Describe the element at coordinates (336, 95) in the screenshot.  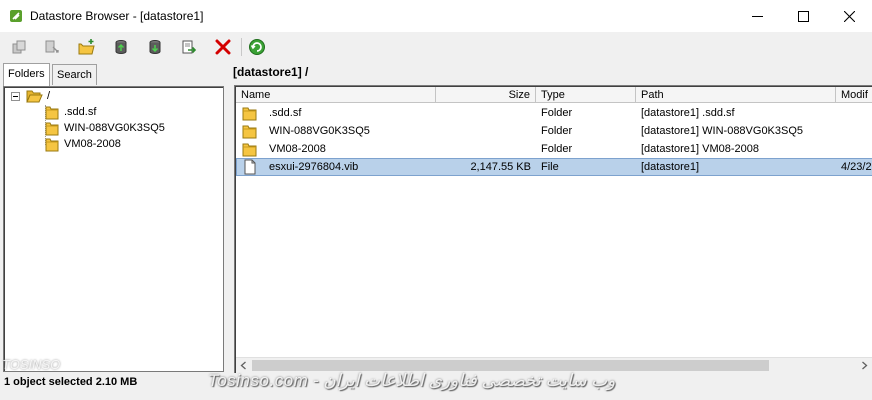
I see `column-header-name: Name` at that location.